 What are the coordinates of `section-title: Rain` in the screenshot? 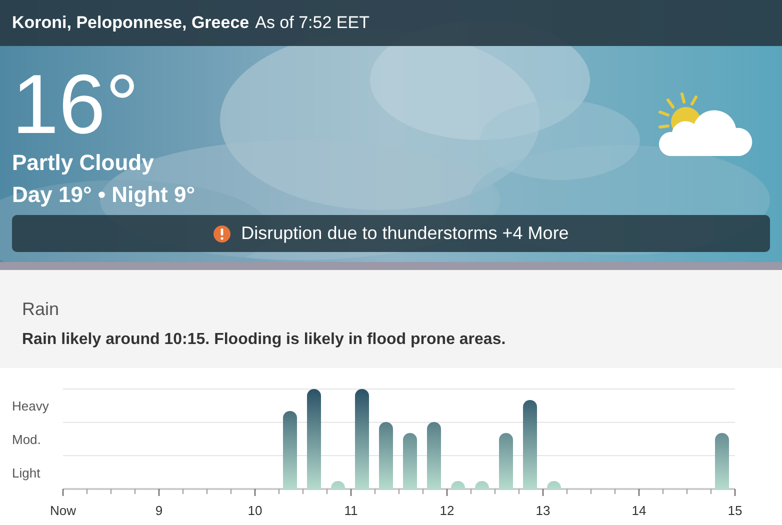 It's located at (41, 309).